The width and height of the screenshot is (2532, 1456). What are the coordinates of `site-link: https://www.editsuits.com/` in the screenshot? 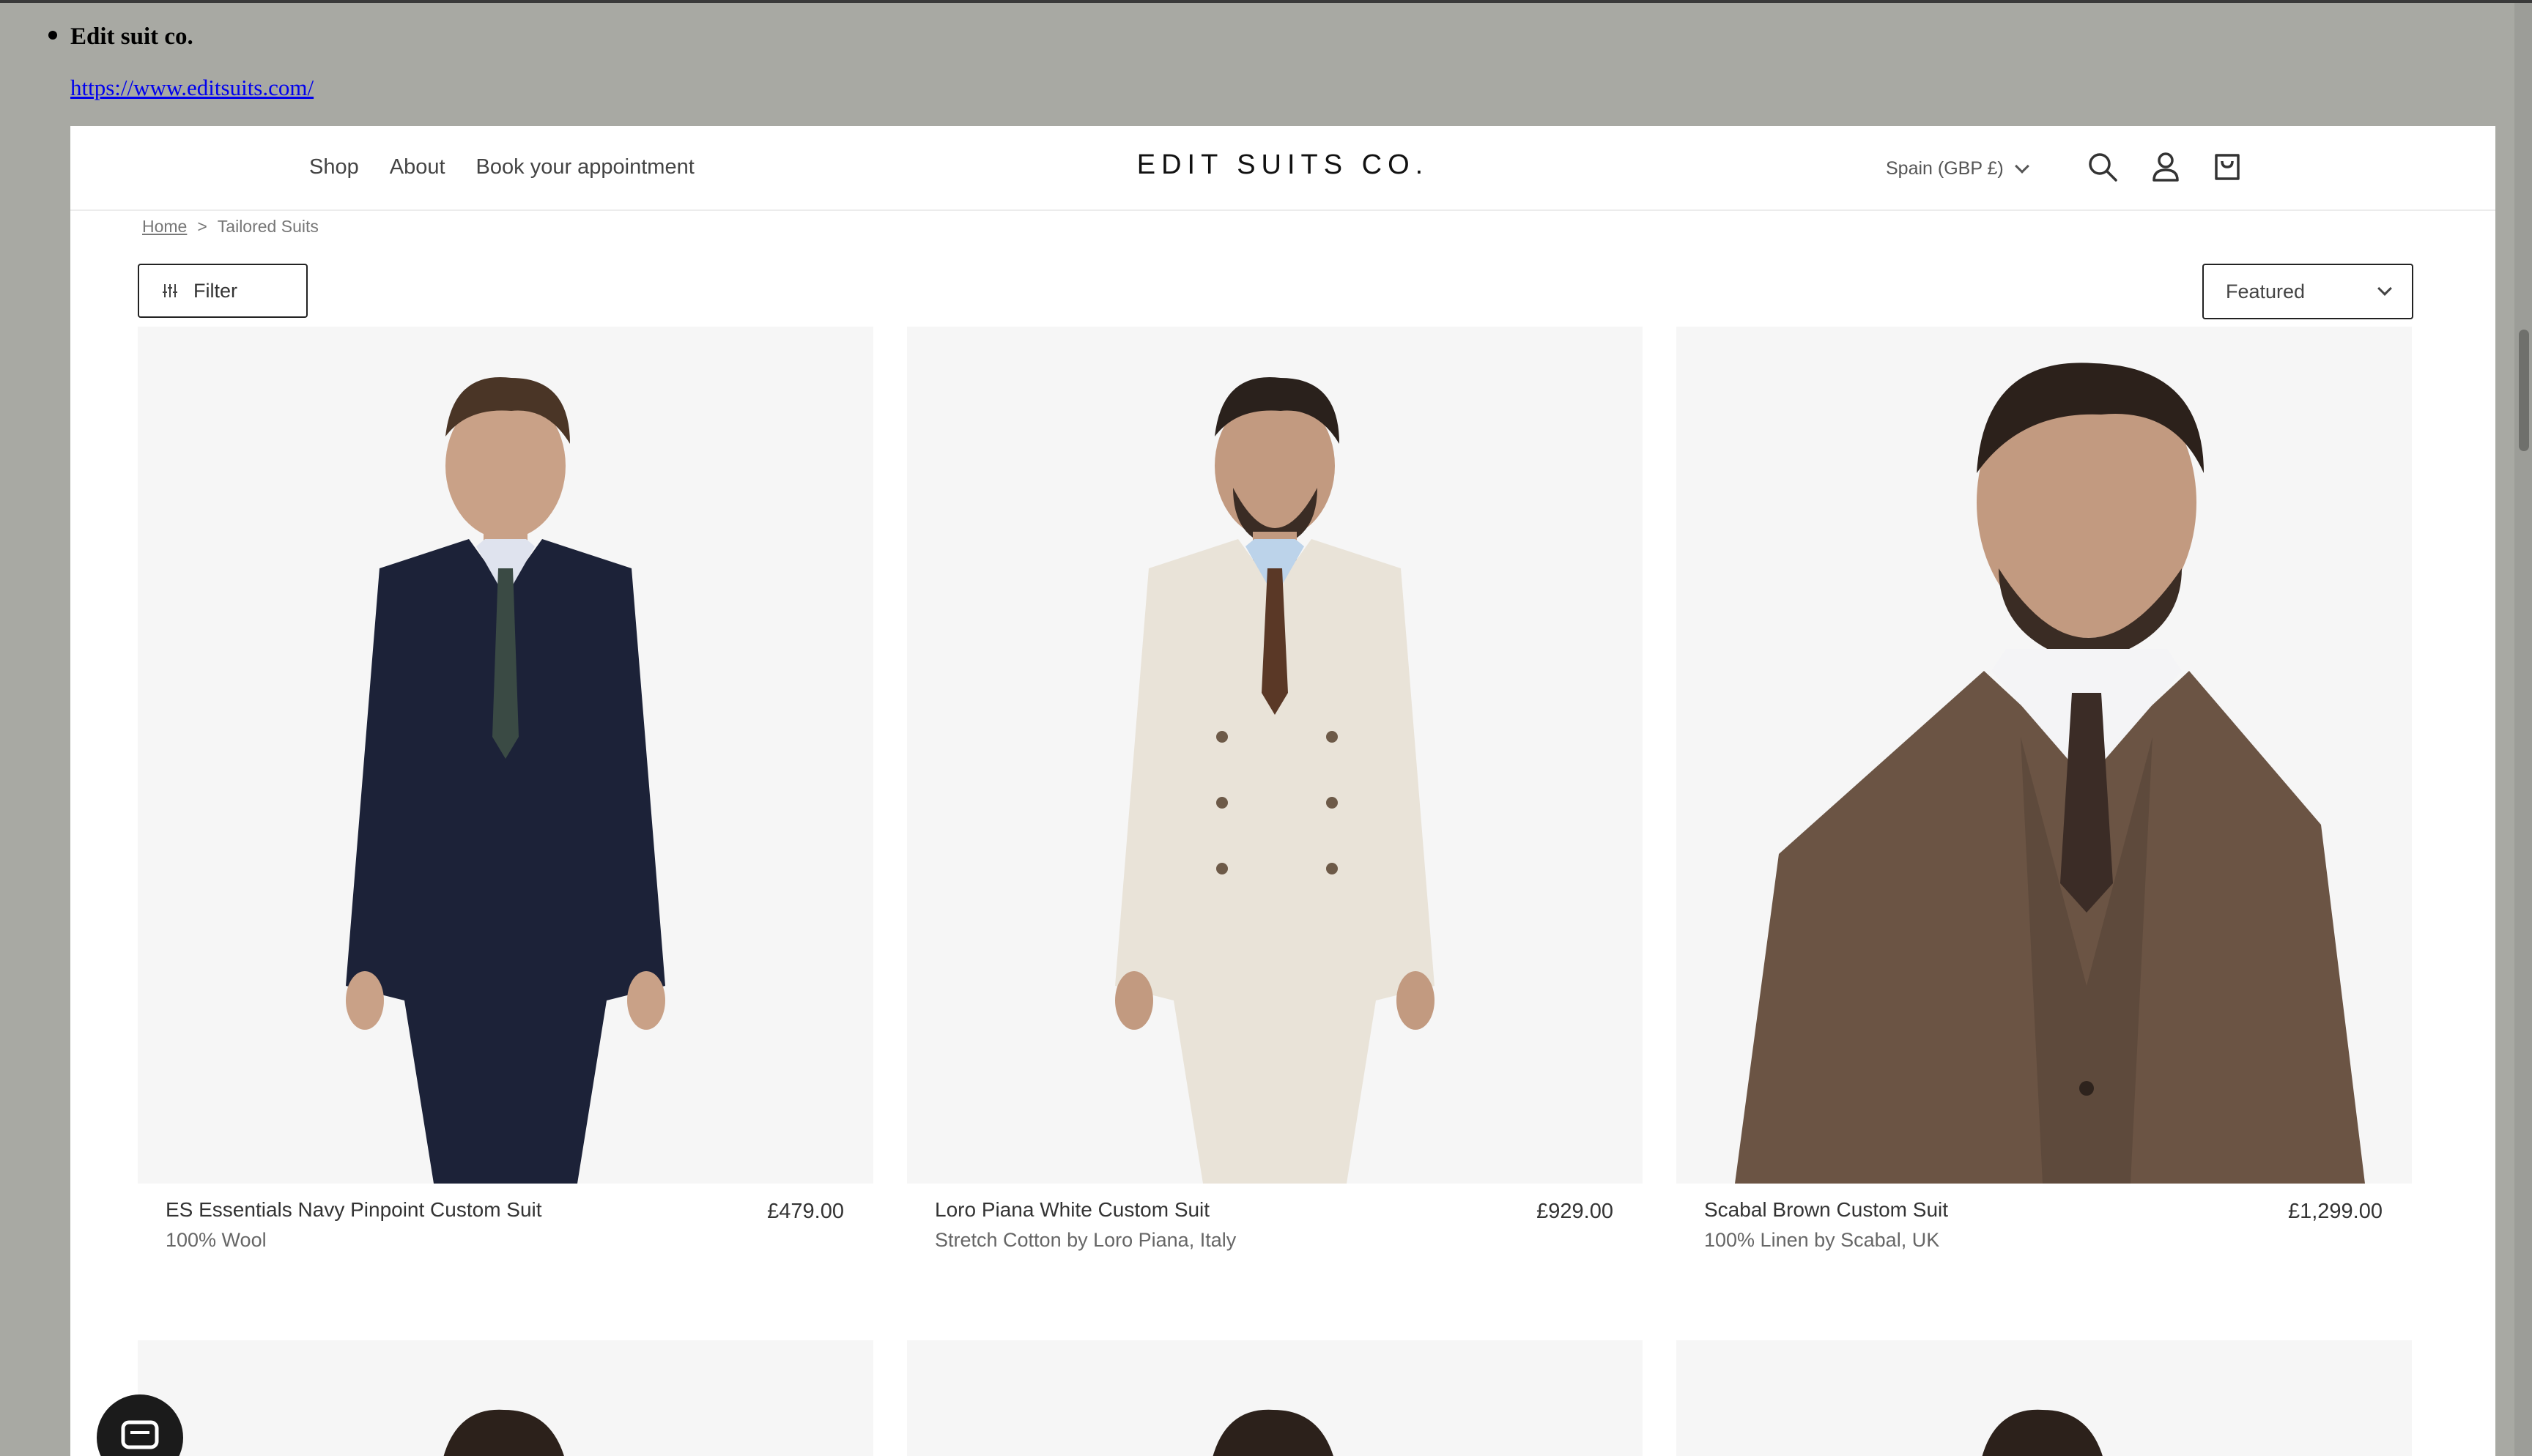 It's located at (192, 88).